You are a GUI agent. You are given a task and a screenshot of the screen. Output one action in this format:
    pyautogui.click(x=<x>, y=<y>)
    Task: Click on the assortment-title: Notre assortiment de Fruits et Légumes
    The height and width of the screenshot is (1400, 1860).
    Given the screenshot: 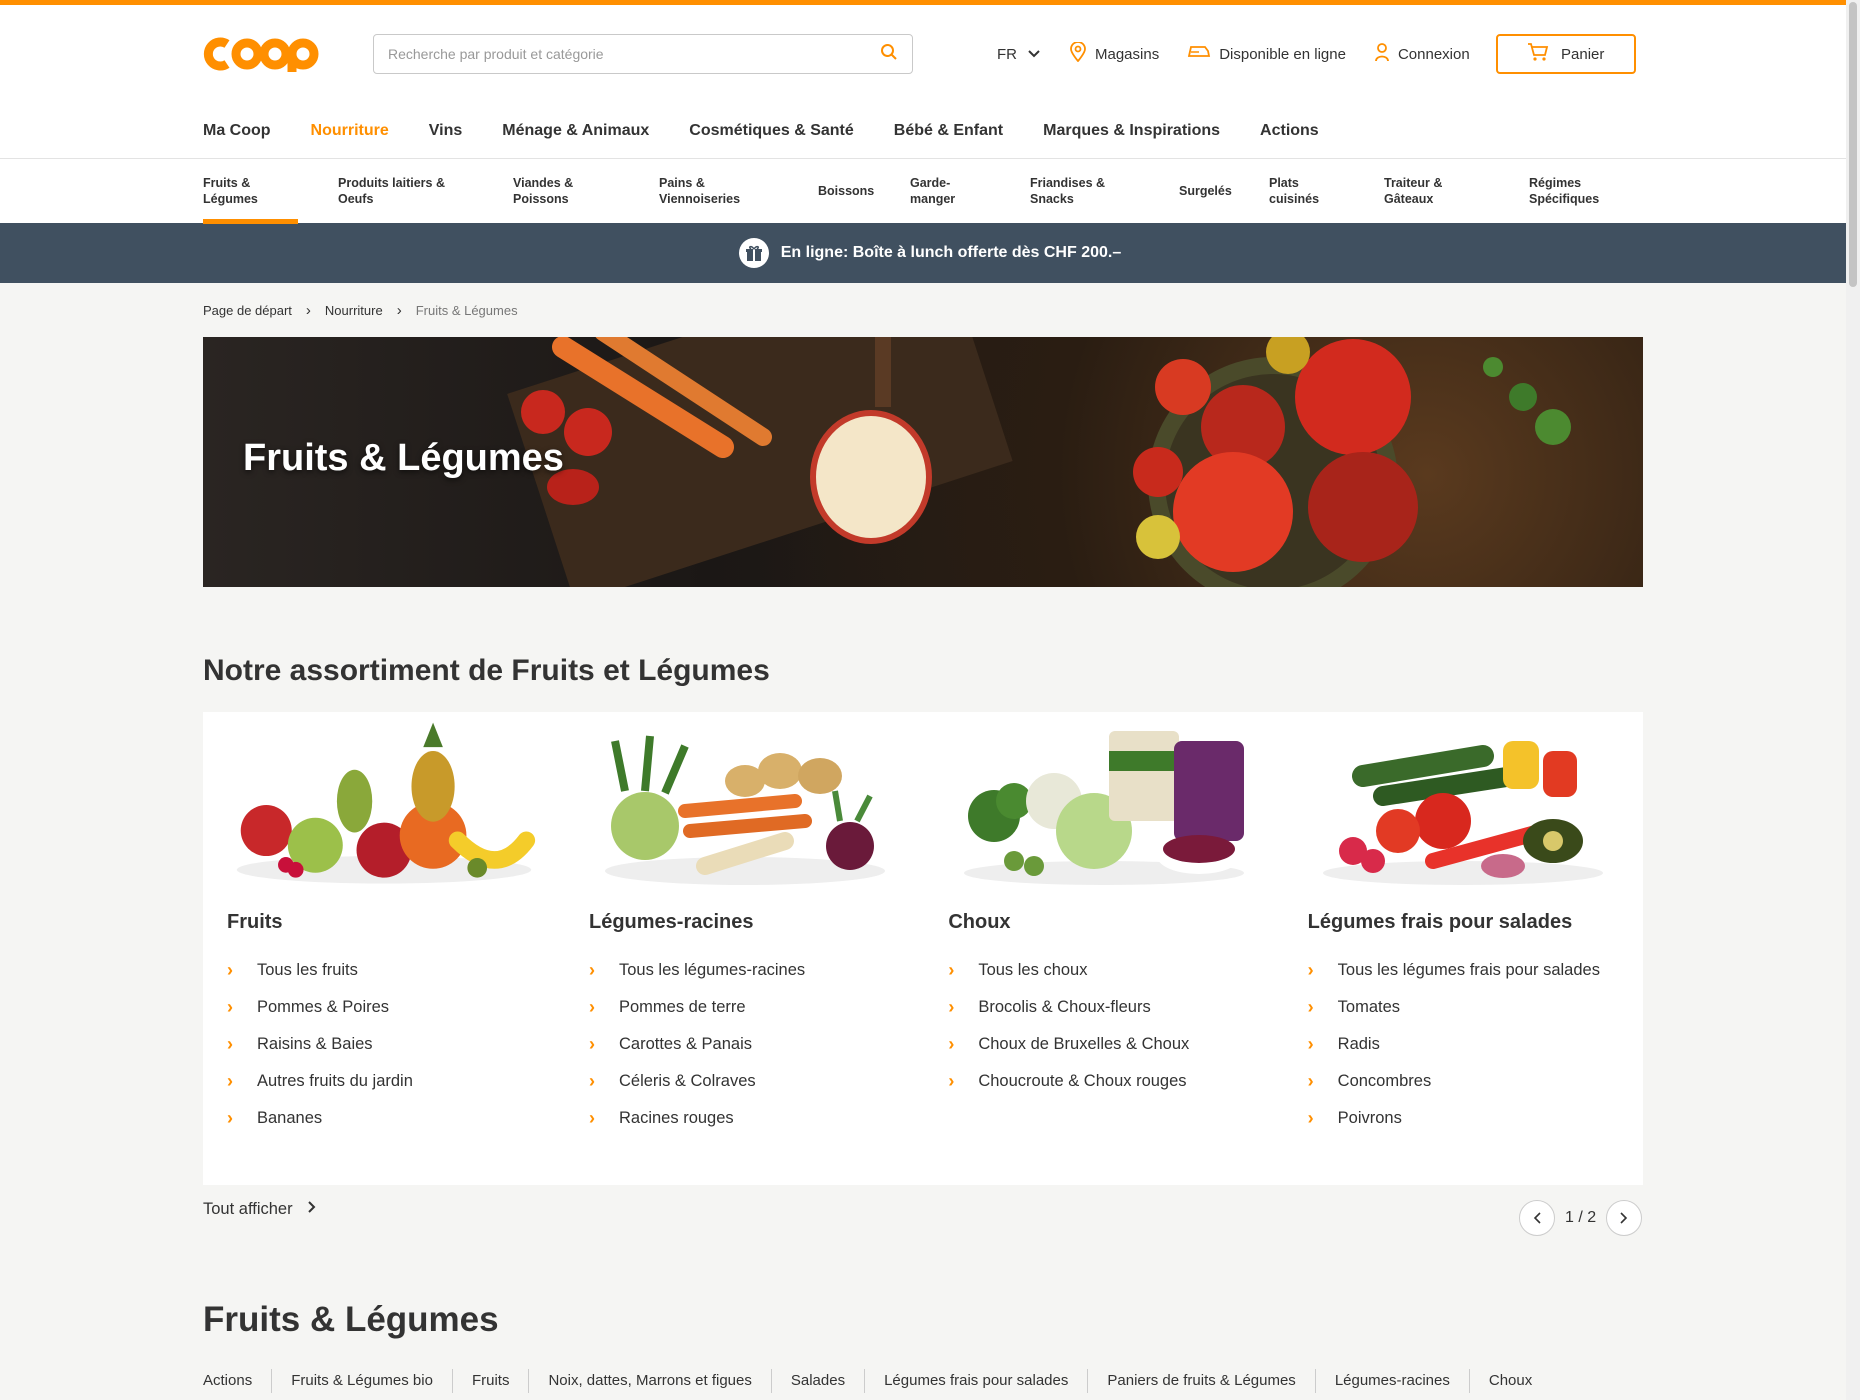 What is the action you would take?
    pyautogui.click(x=486, y=670)
    